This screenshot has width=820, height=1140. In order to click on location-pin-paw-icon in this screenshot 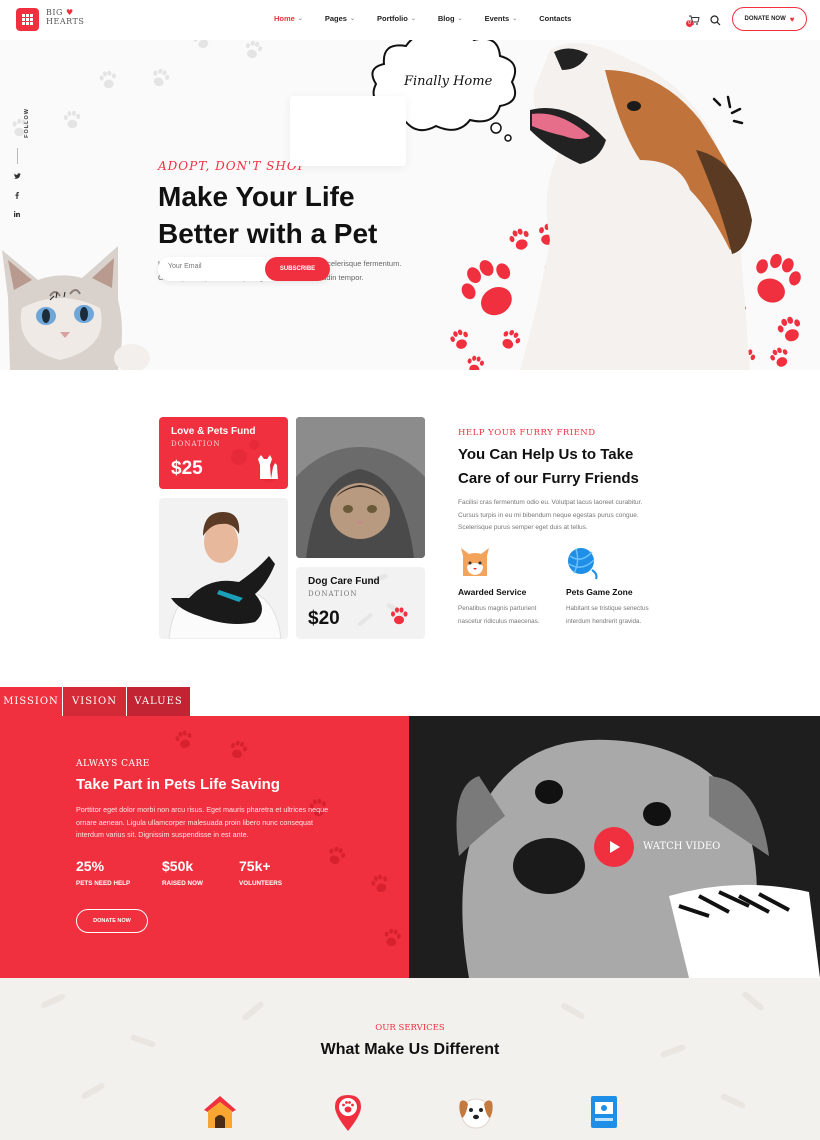, I will do `click(348, 1112)`.